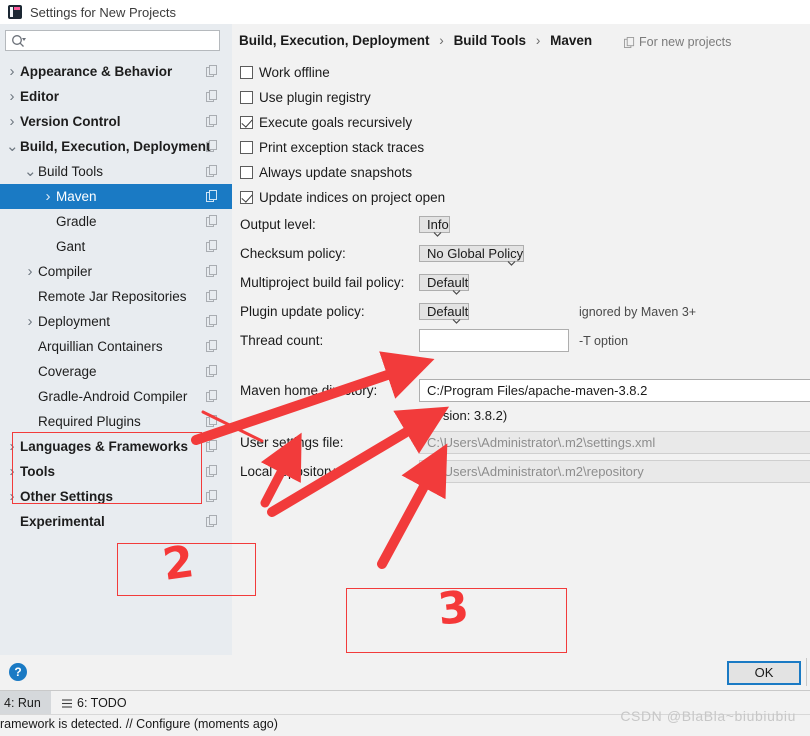 Image resolution: width=810 pixels, height=736 pixels. Describe the element at coordinates (62, 521) in the screenshot. I see `sidebar-item-label: Experimental` at that location.